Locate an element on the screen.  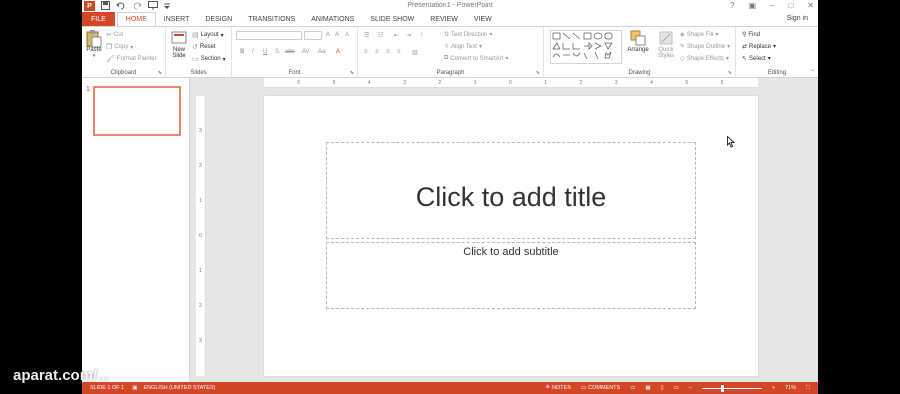
decrease-indent-icon: ⇤ is located at coordinates (396, 35).